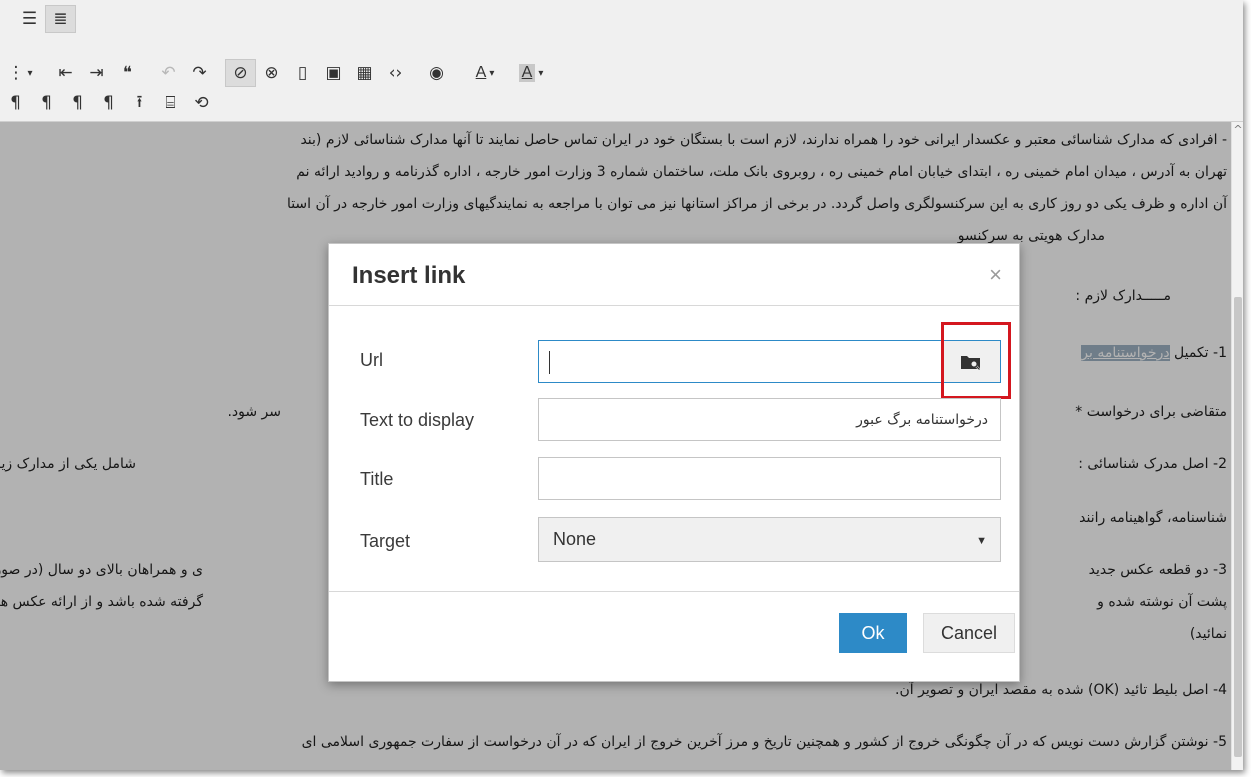 The image size is (1251, 777). What do you see at coordinates (168, 73) in the screenshot?
I see `undo-icon: ↶` at bounding box center [168, 73].